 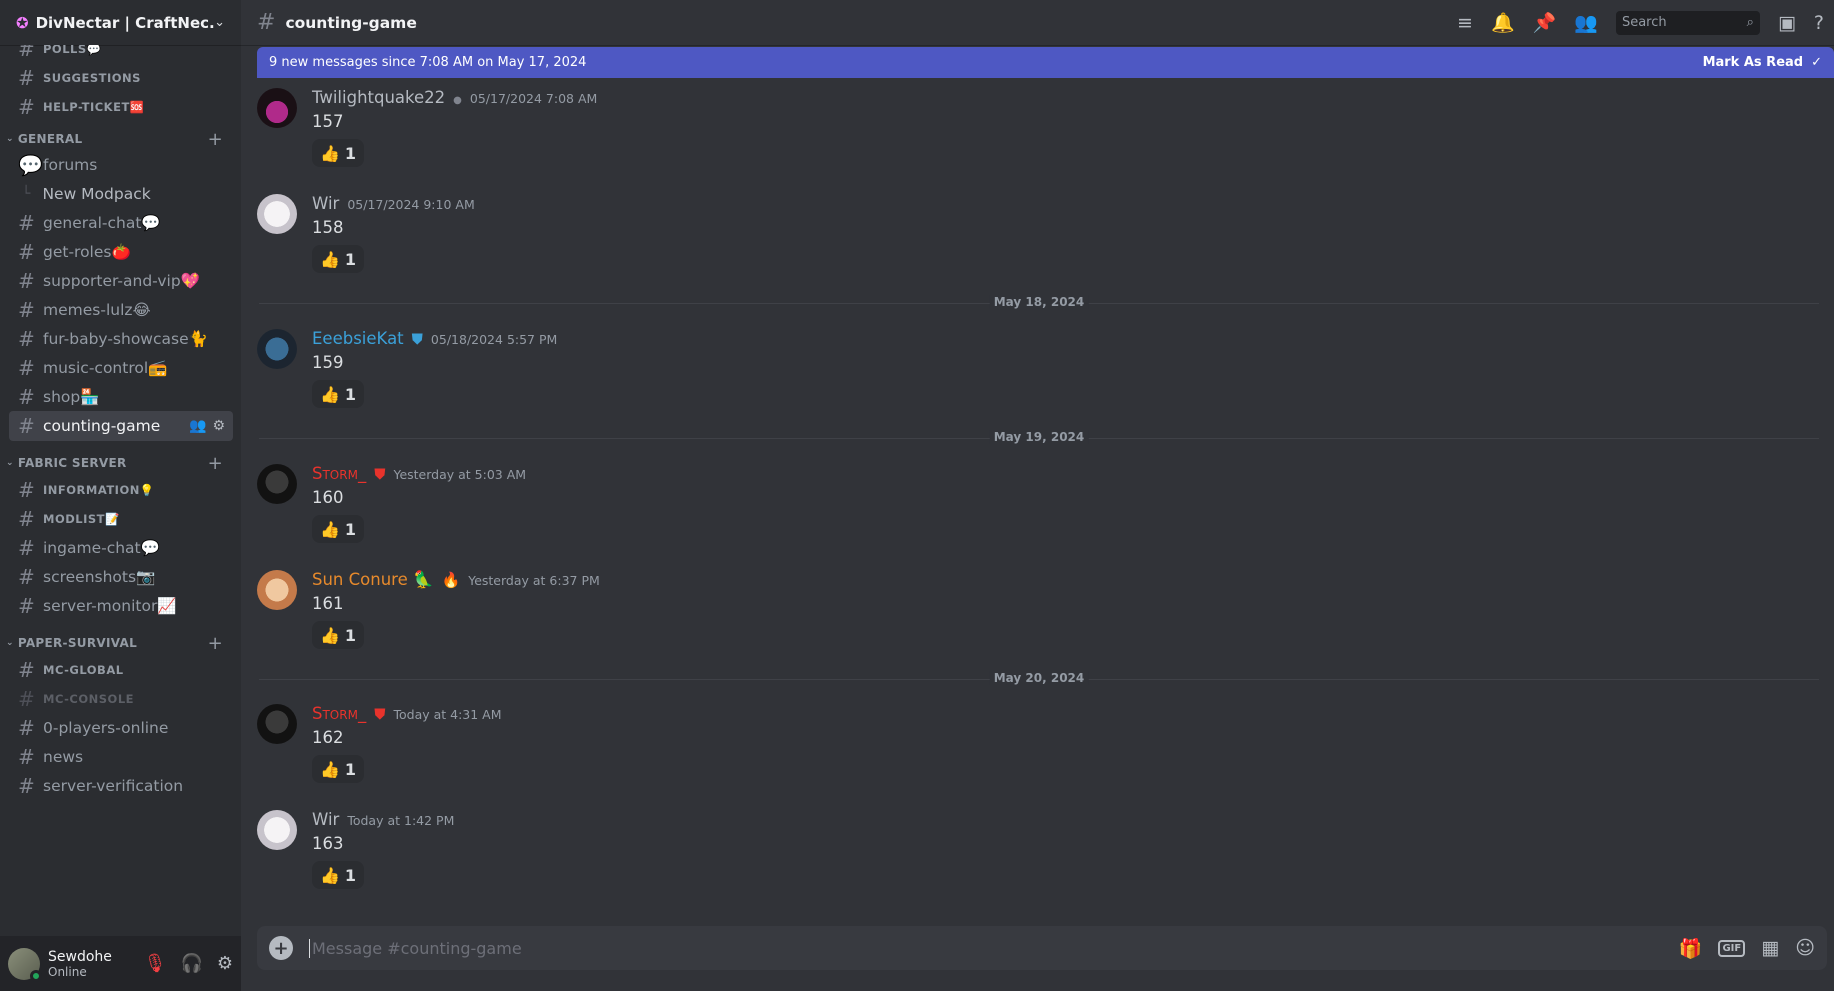 What do you see at coordinates (120, 139) in the screenshot?
I see `category-general: ⌄ GENERAL +` at bounding box center [120, 139].